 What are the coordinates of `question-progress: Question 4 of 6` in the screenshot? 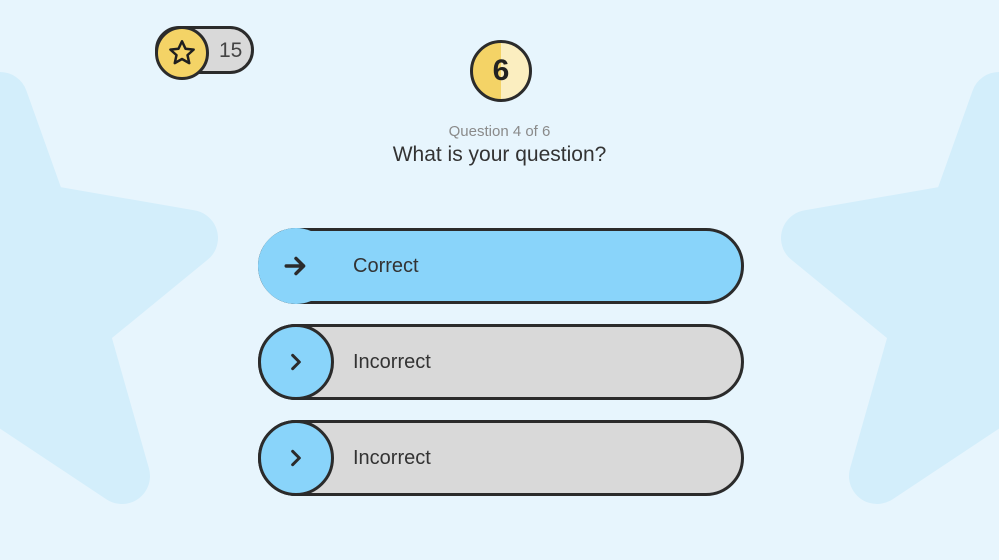 It's located at (499, 131).